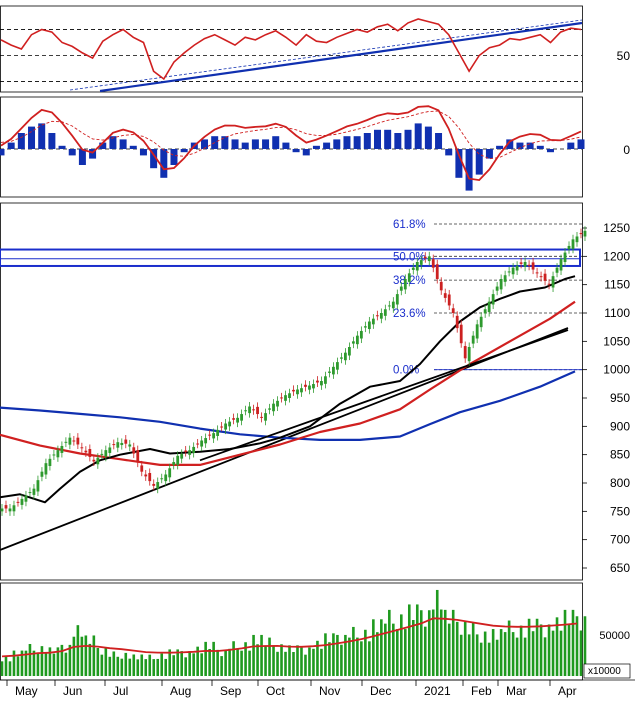  What do you see at coordinates (616, 341) in the screenshot?
I see `price-tick-label: 1050` at bounding box center [616, 341].